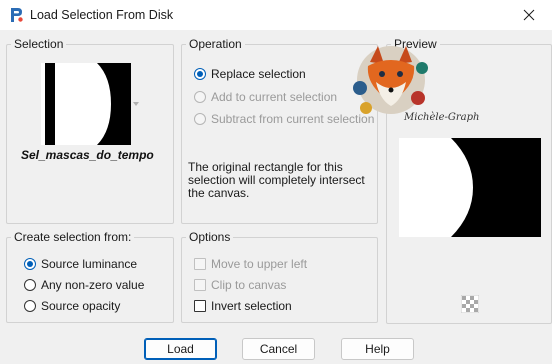 This screenshot has width=552, height=364. I want to click on checkbox-label: Invert selection, so click(251, 306).